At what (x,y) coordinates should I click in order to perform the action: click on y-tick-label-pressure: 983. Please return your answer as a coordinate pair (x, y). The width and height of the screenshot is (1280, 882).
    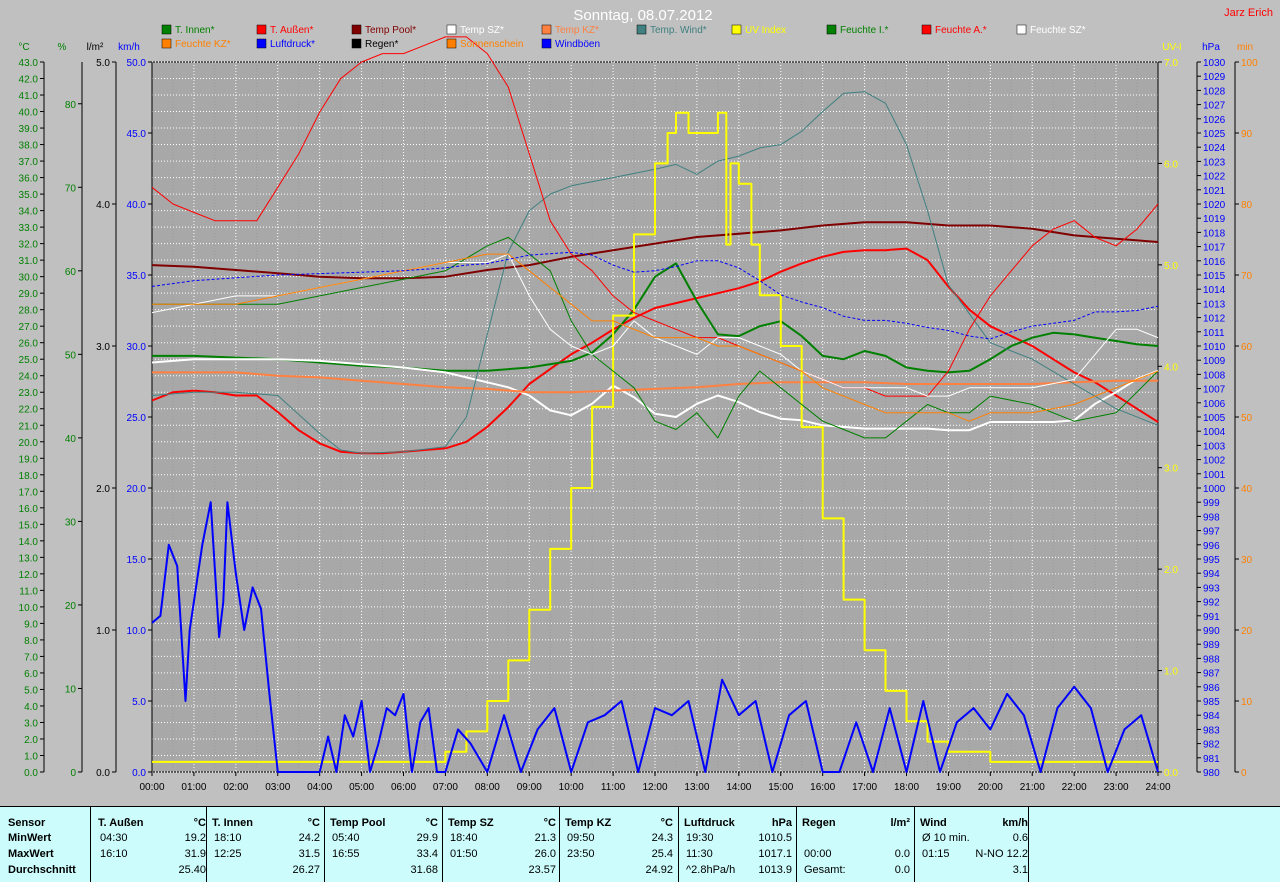
    Looking at the image, I should click on (1211, 730).